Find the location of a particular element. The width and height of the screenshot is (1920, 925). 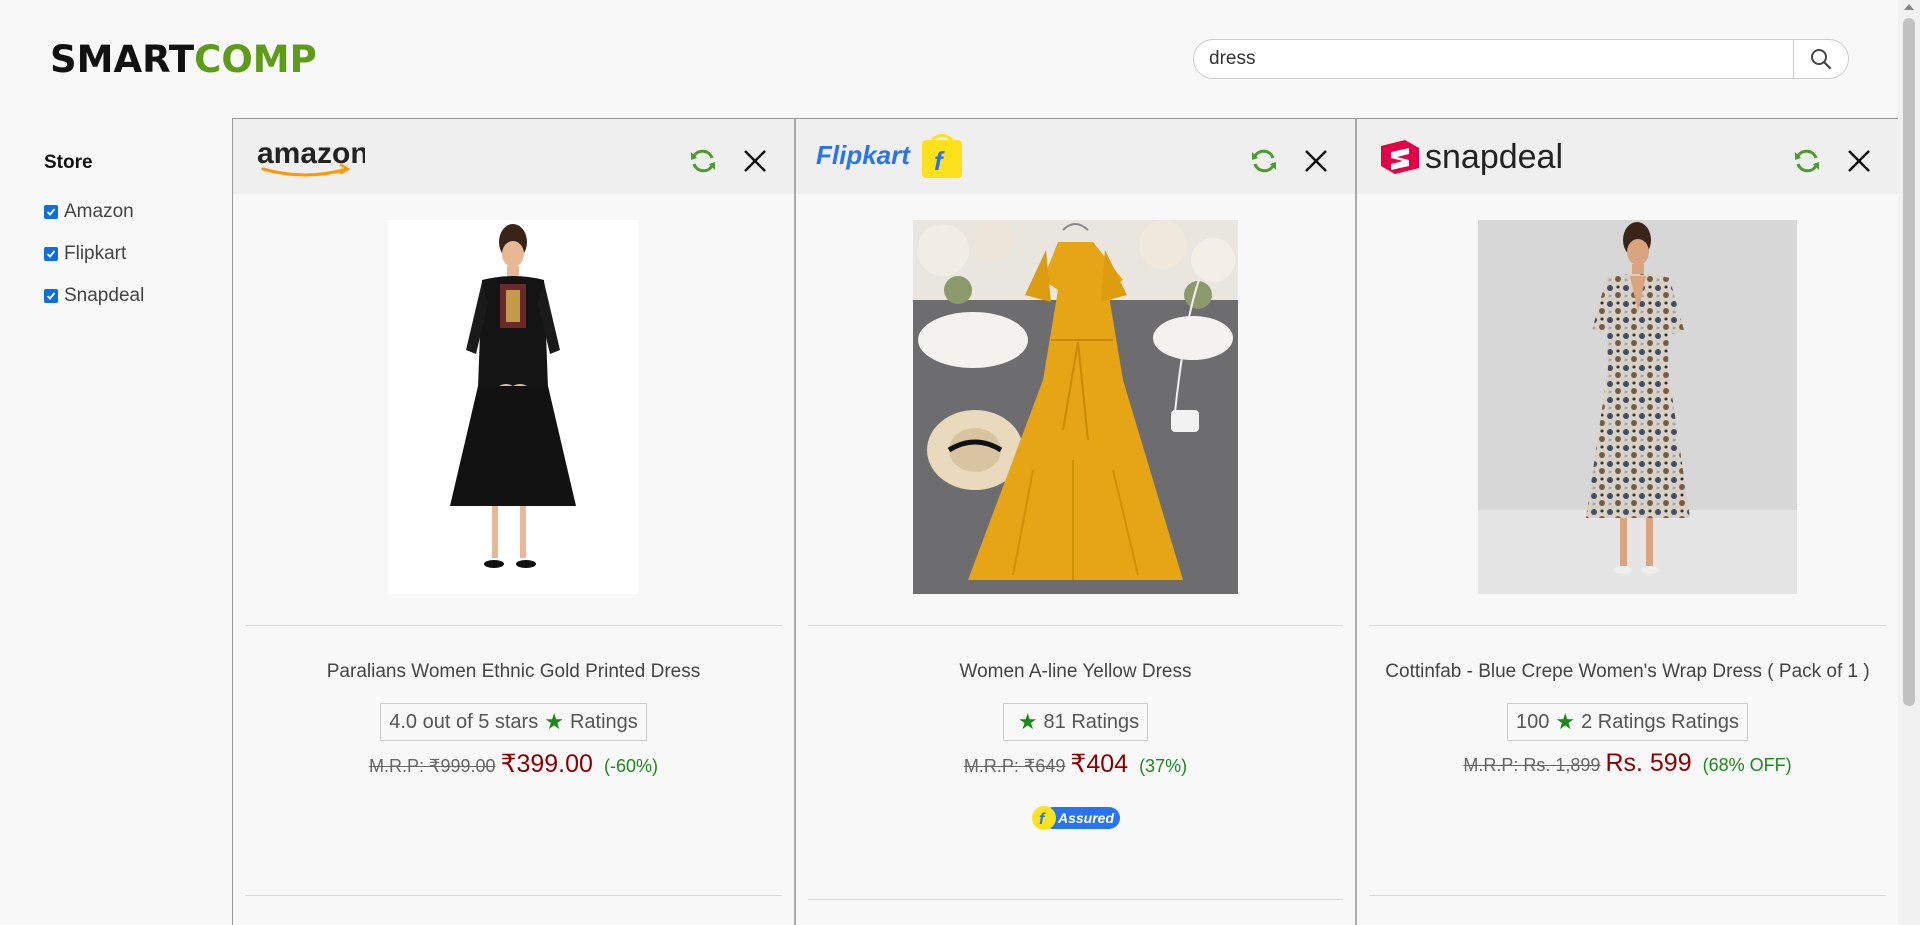

rating-count: 81 Ratings is located at coordinates (1091, 721).